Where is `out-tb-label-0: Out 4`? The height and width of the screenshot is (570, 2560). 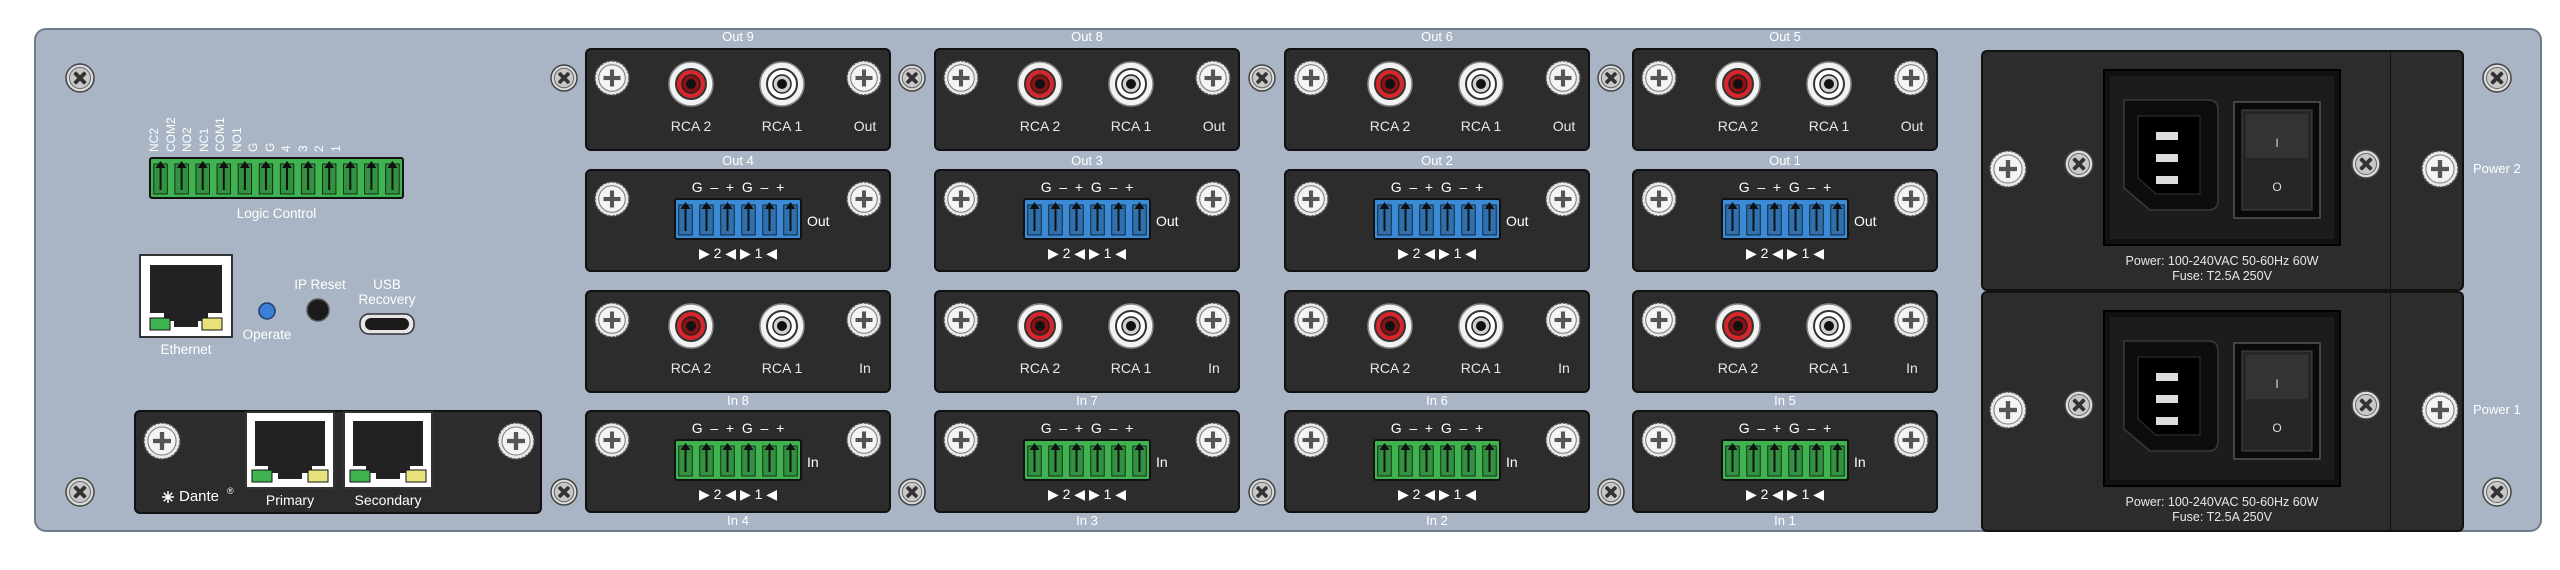
out-tb-label-0: Out 4 is located at coordinates (738, 160).